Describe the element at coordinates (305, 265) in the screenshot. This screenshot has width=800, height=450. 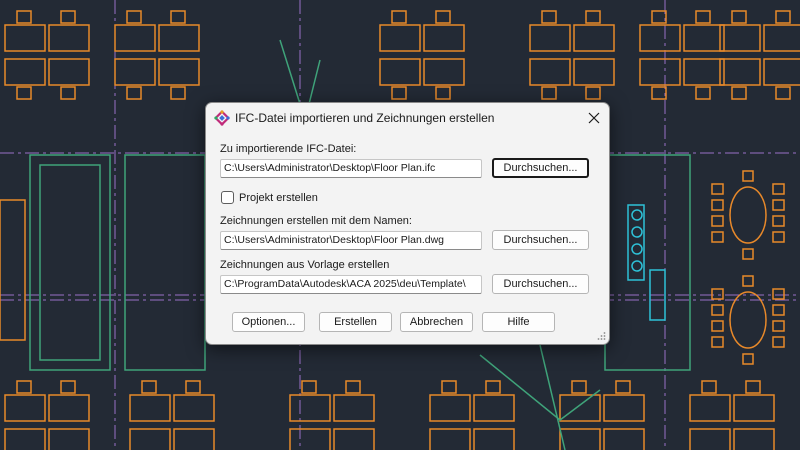
I see `template-label: Zeichnungen aus Vorlage erstellen` at that location.